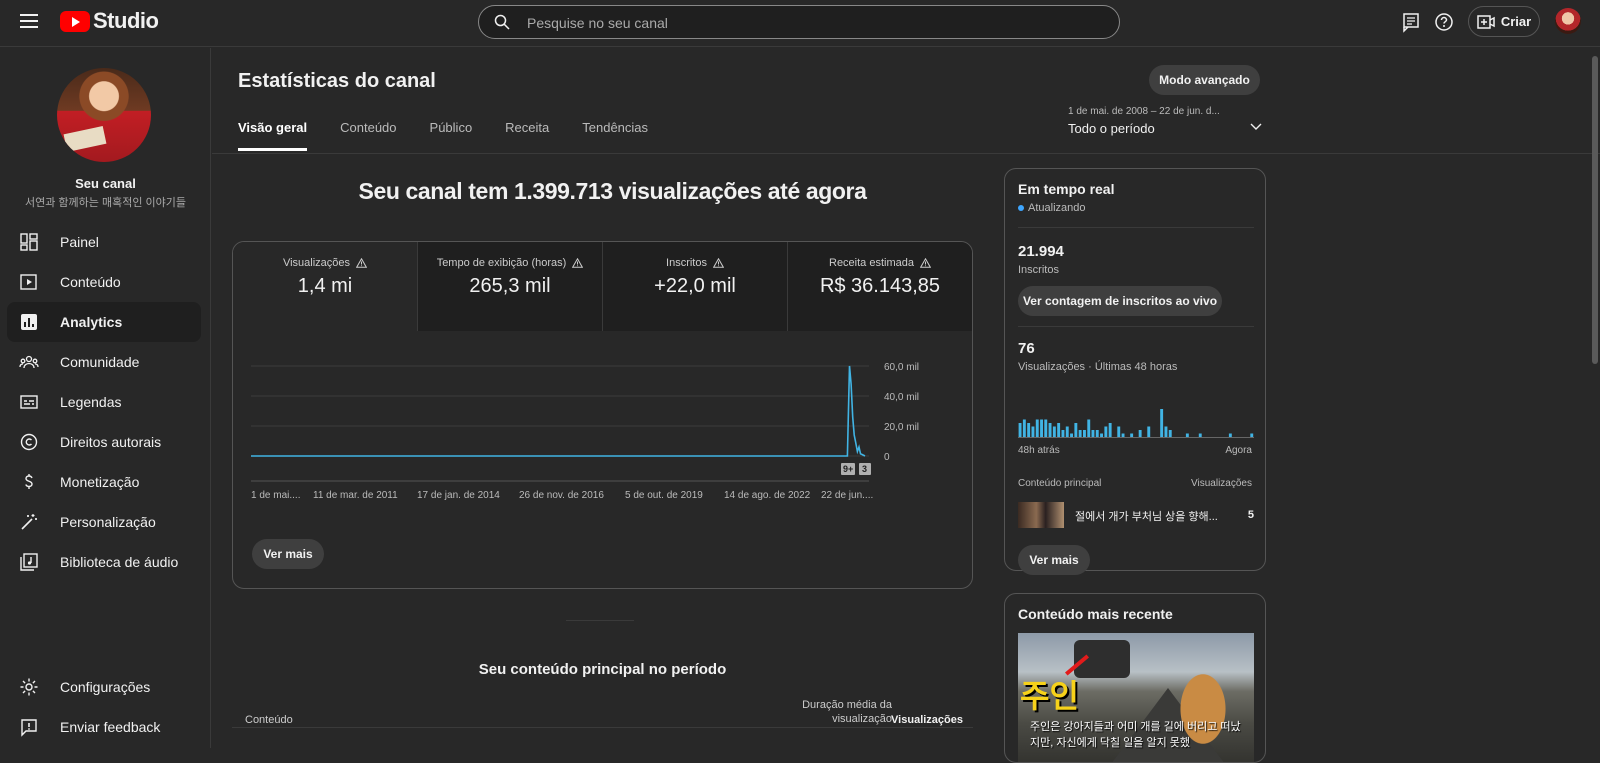  I want to click on sidebar-item-legendas: Legendas, so click(104, 402).